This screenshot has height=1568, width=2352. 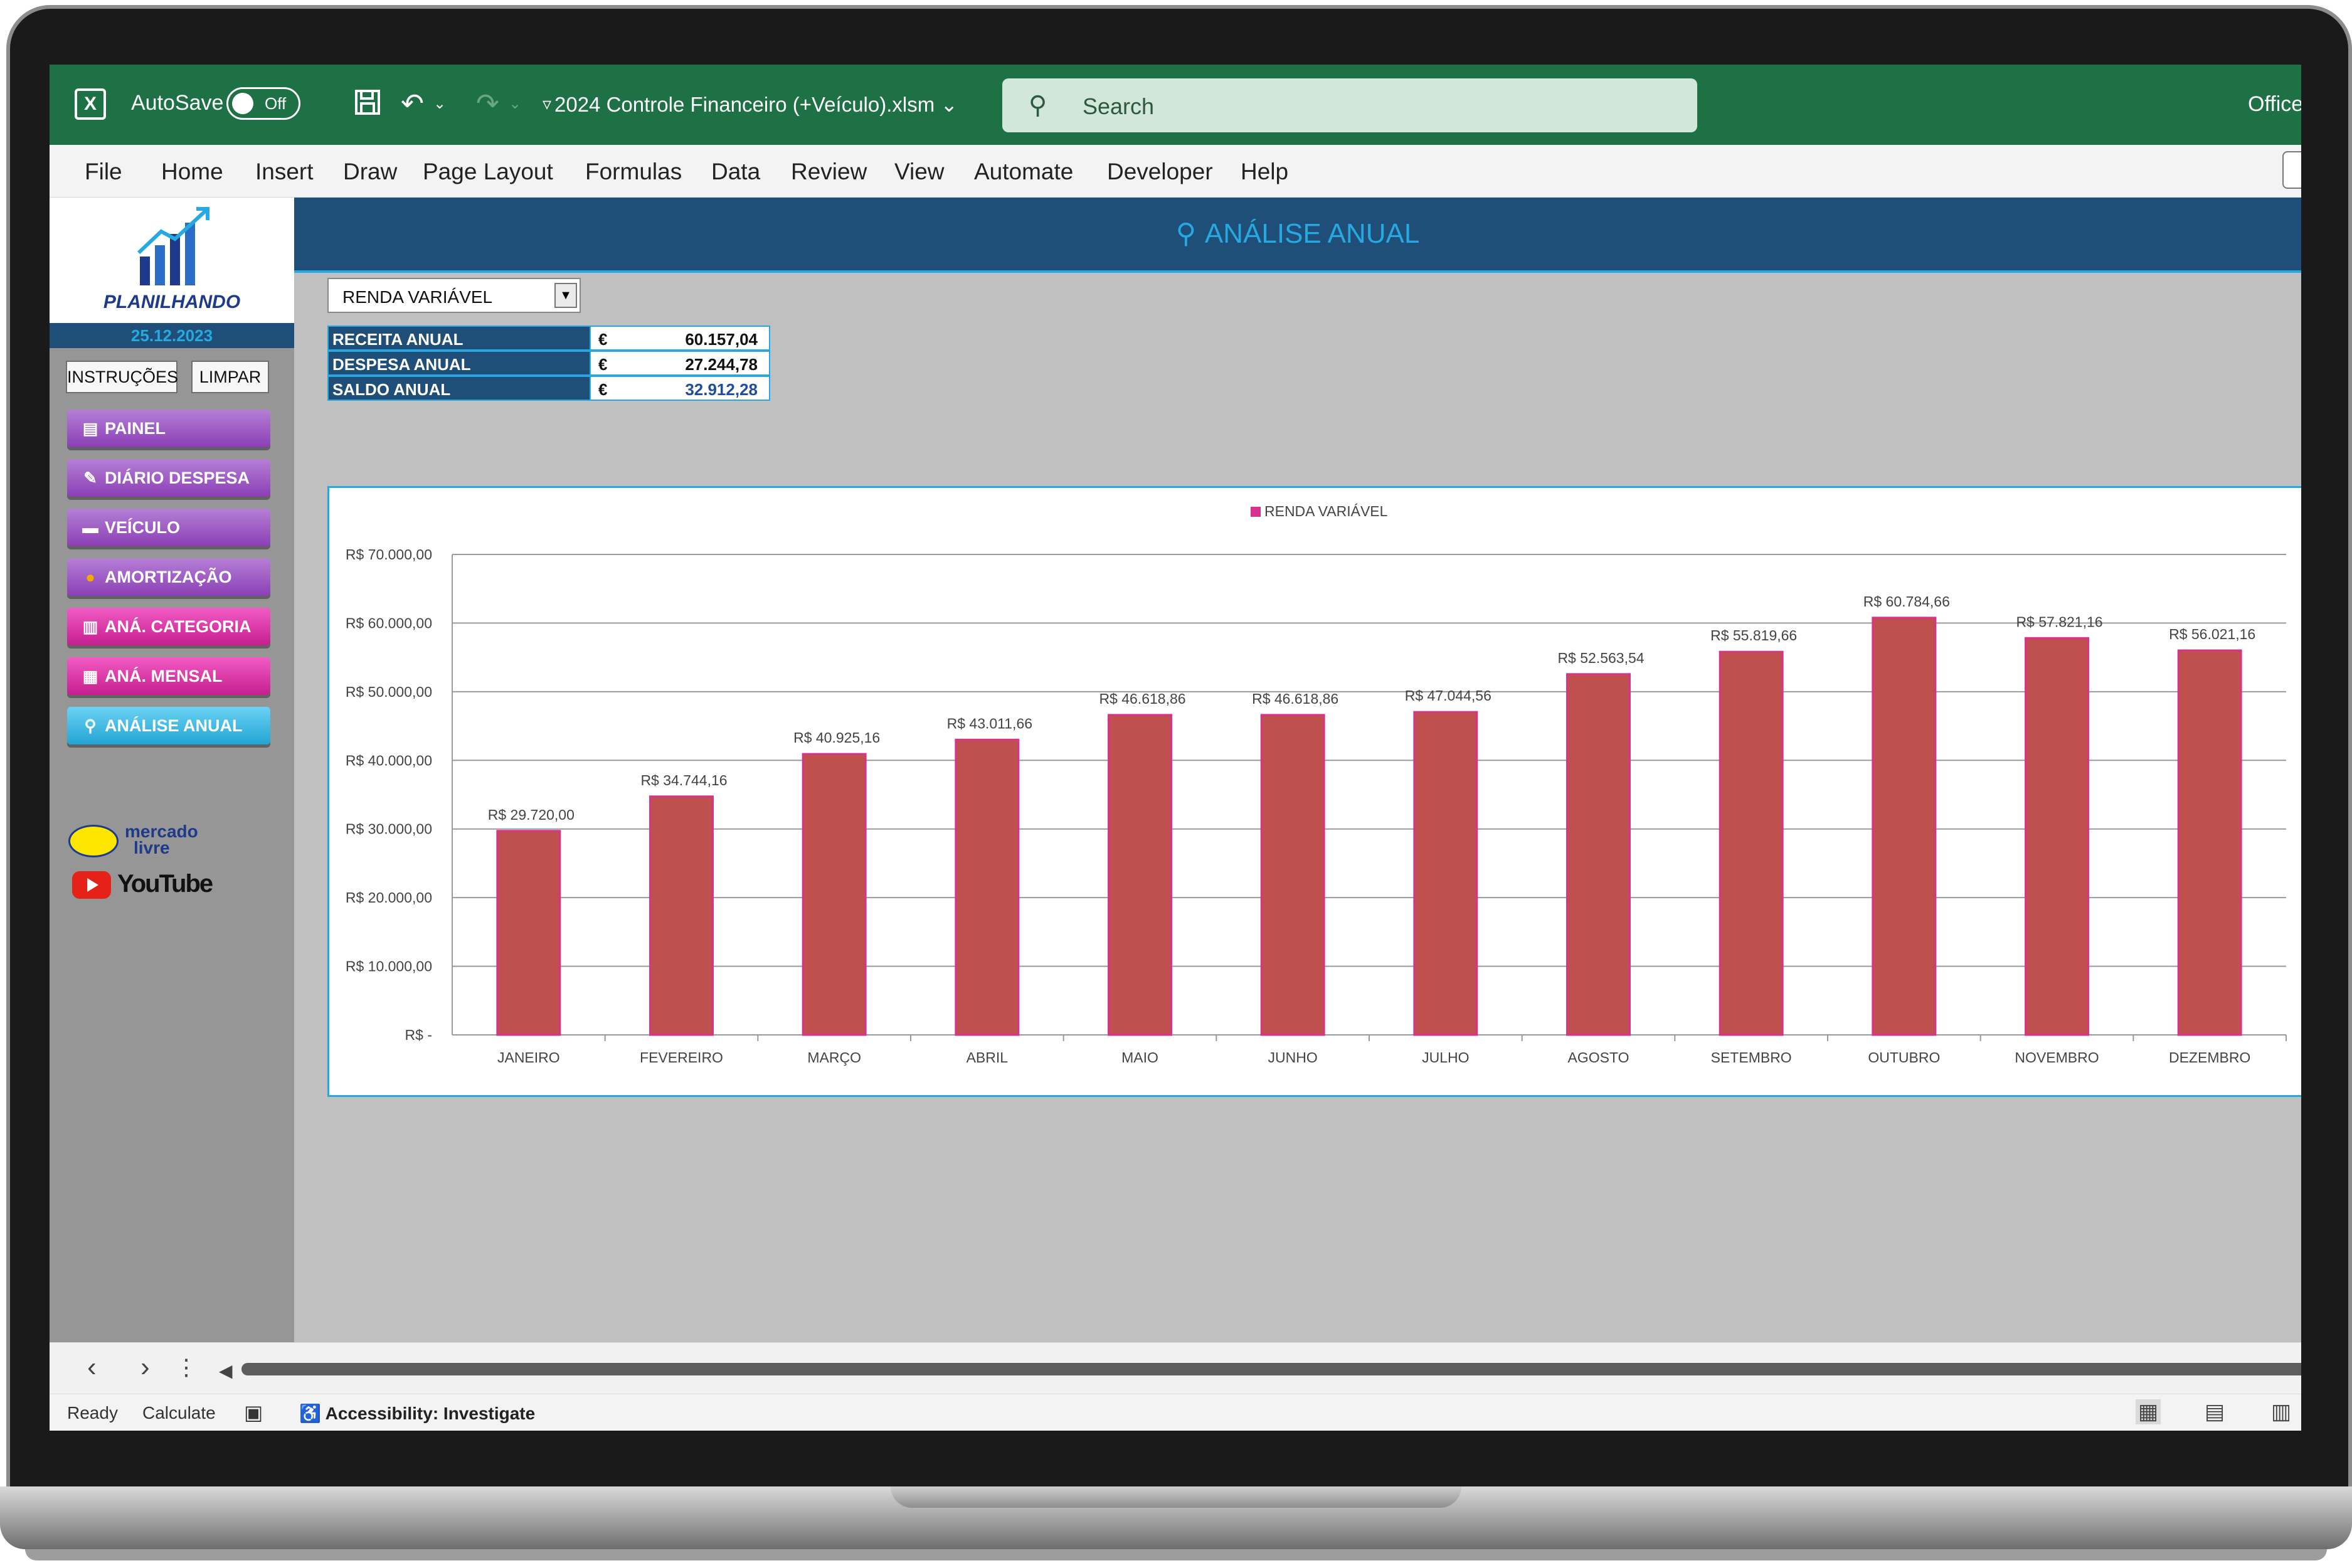 I want to click on next-sheet-icon: ›, so click(x=145, y=1367).